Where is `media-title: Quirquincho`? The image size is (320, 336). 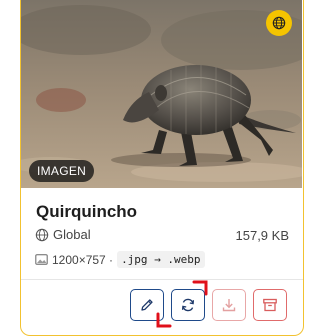 media-title: Quirquincho is located at coordinates (87, 211).